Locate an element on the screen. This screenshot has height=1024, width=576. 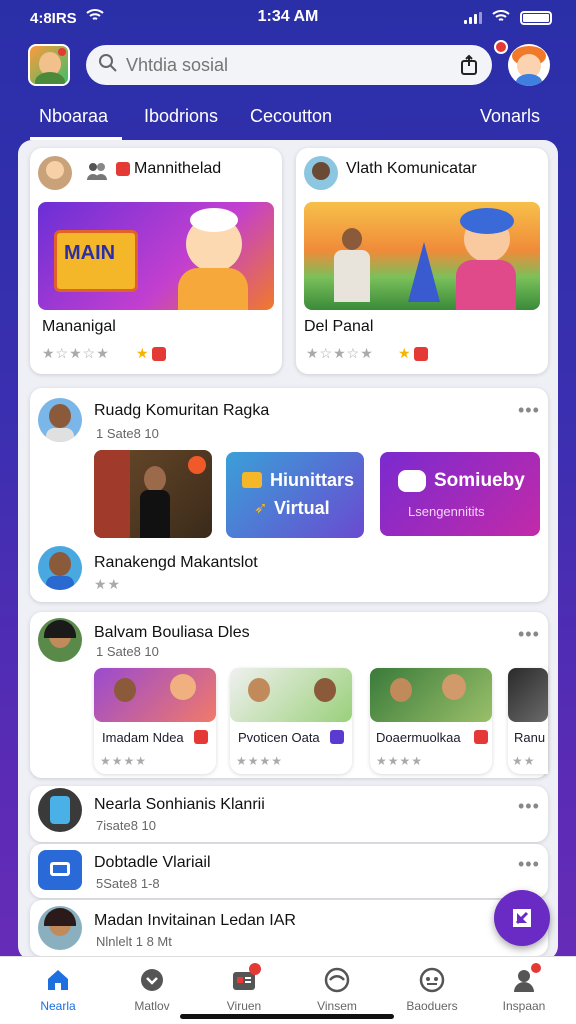
nav-view: Vinsem is located at coordinates (337, 989).